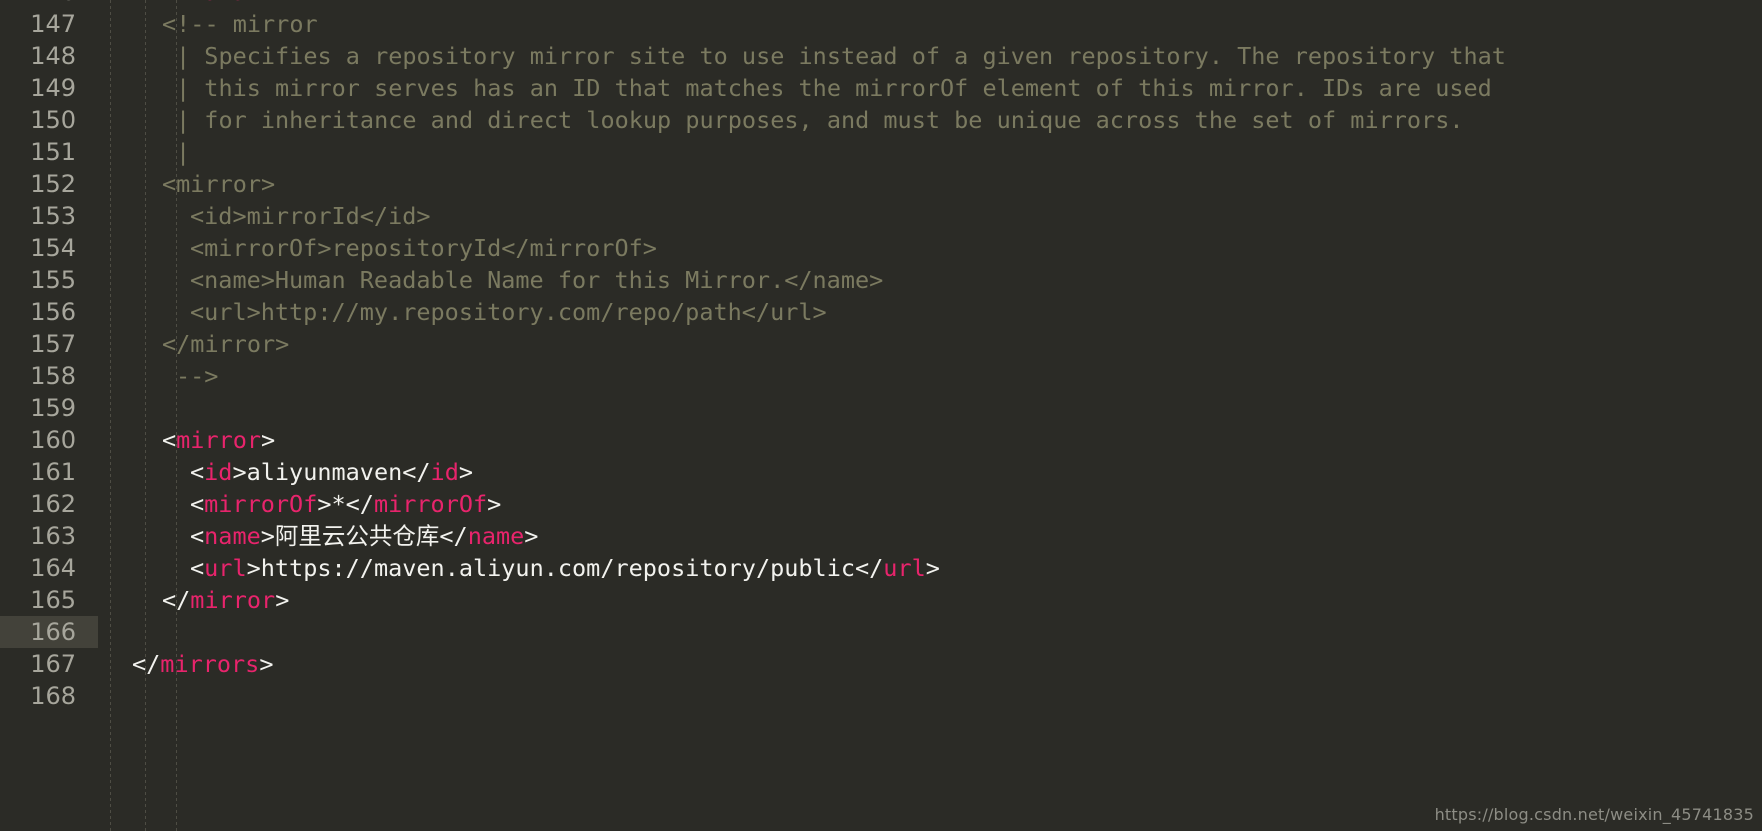 The height and width of the screenshot is (831, 1762). I want to click on line-number-153: 153, so click(49, 216).